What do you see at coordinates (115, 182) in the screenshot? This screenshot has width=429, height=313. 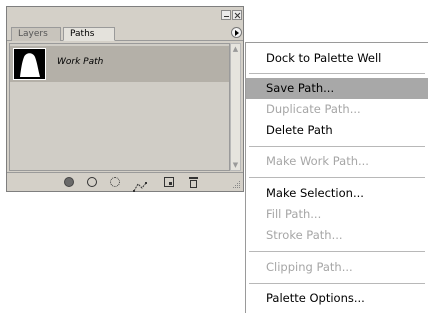 I see `load-selection-icon` at bounding box center [115, 182].